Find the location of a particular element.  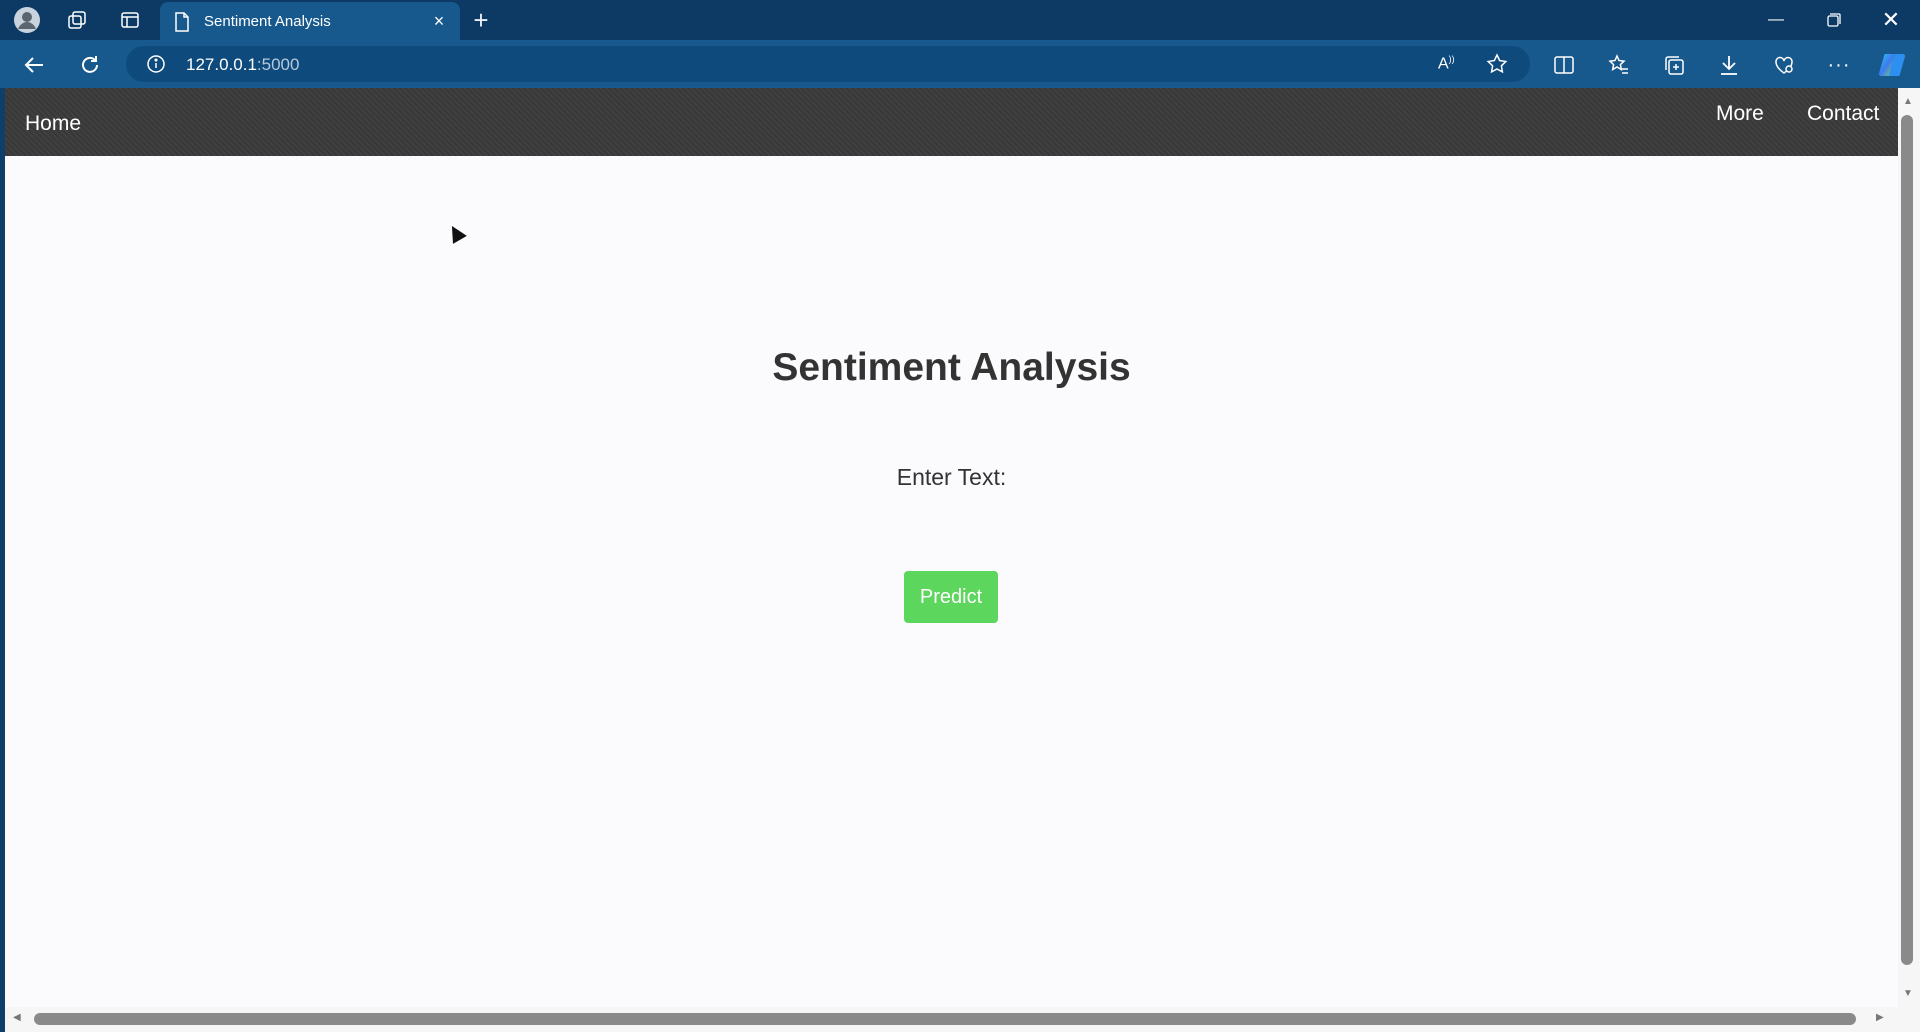

browser-essentials-icon is located at coordinates (1784, 65).